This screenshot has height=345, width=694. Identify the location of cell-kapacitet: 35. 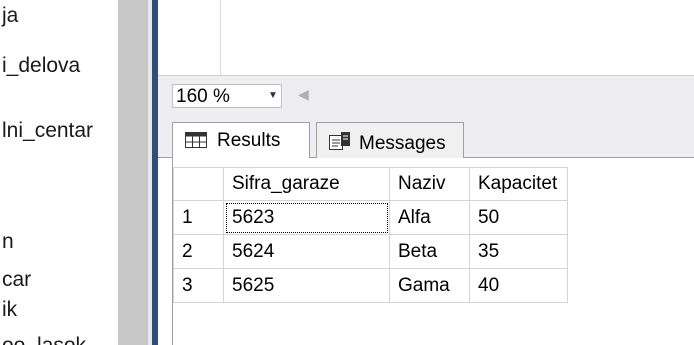
(518, 251).